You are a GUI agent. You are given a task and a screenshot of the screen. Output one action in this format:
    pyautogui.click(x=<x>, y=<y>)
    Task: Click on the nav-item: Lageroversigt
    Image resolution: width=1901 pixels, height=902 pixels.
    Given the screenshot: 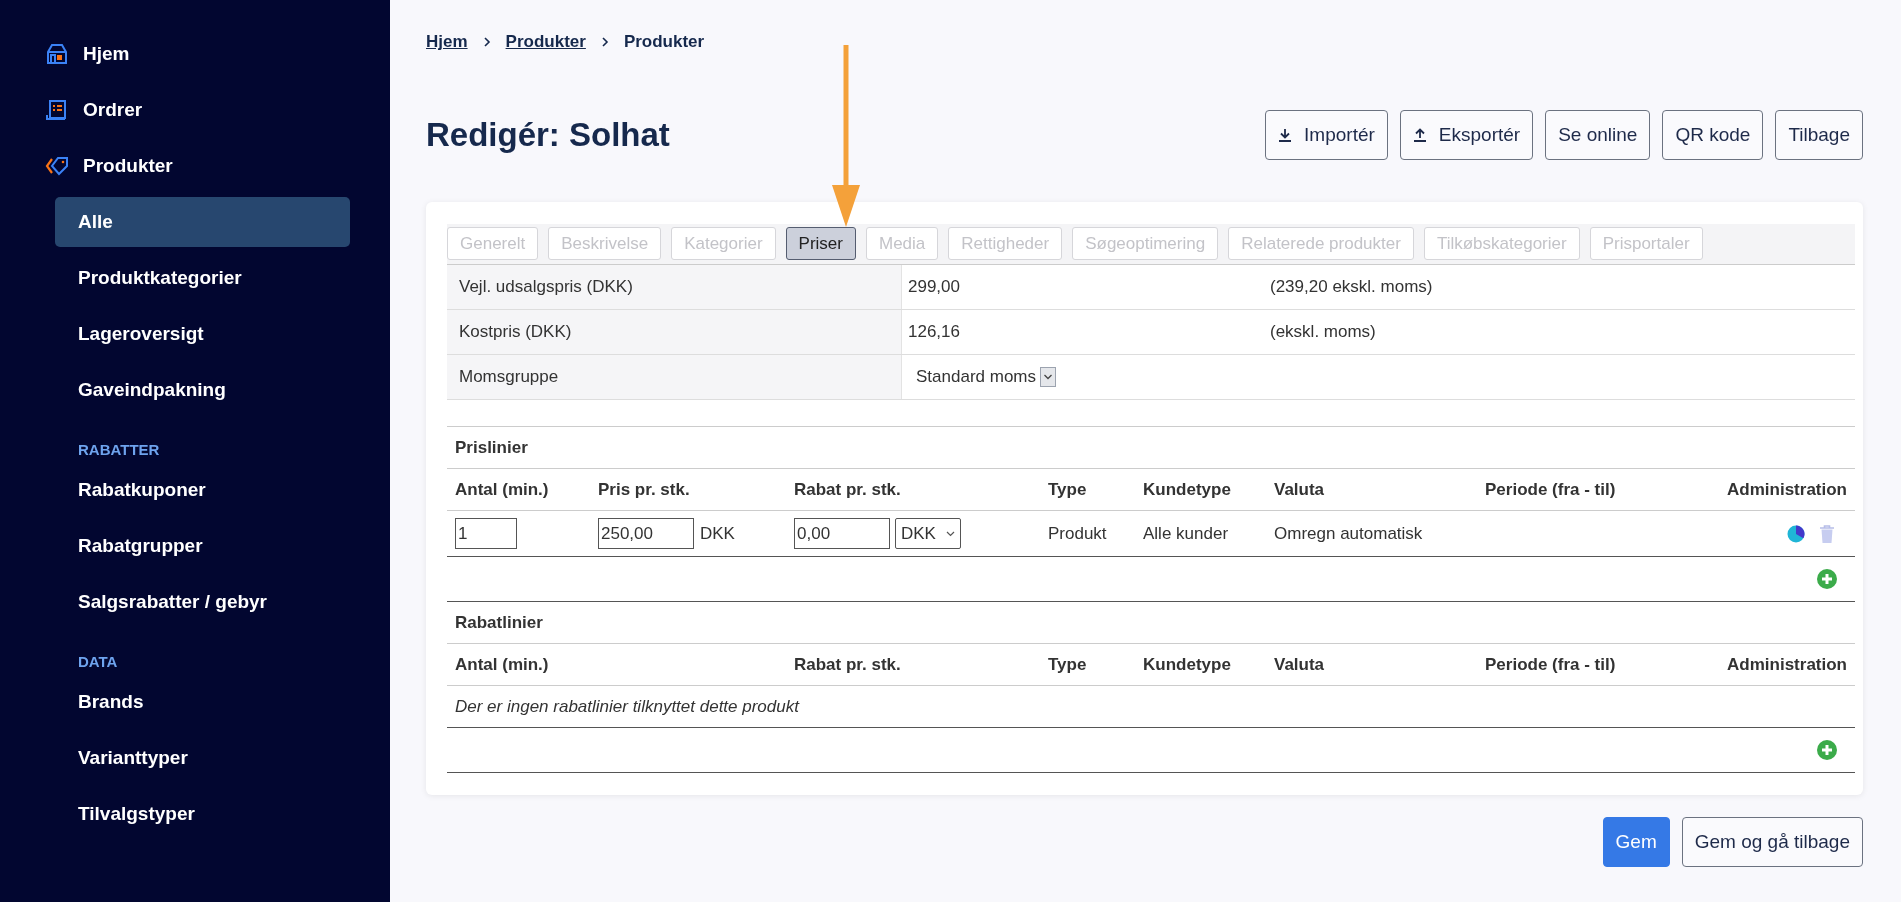 What is the action you would take?
    pyautogui.click(x=202, y=334)
    